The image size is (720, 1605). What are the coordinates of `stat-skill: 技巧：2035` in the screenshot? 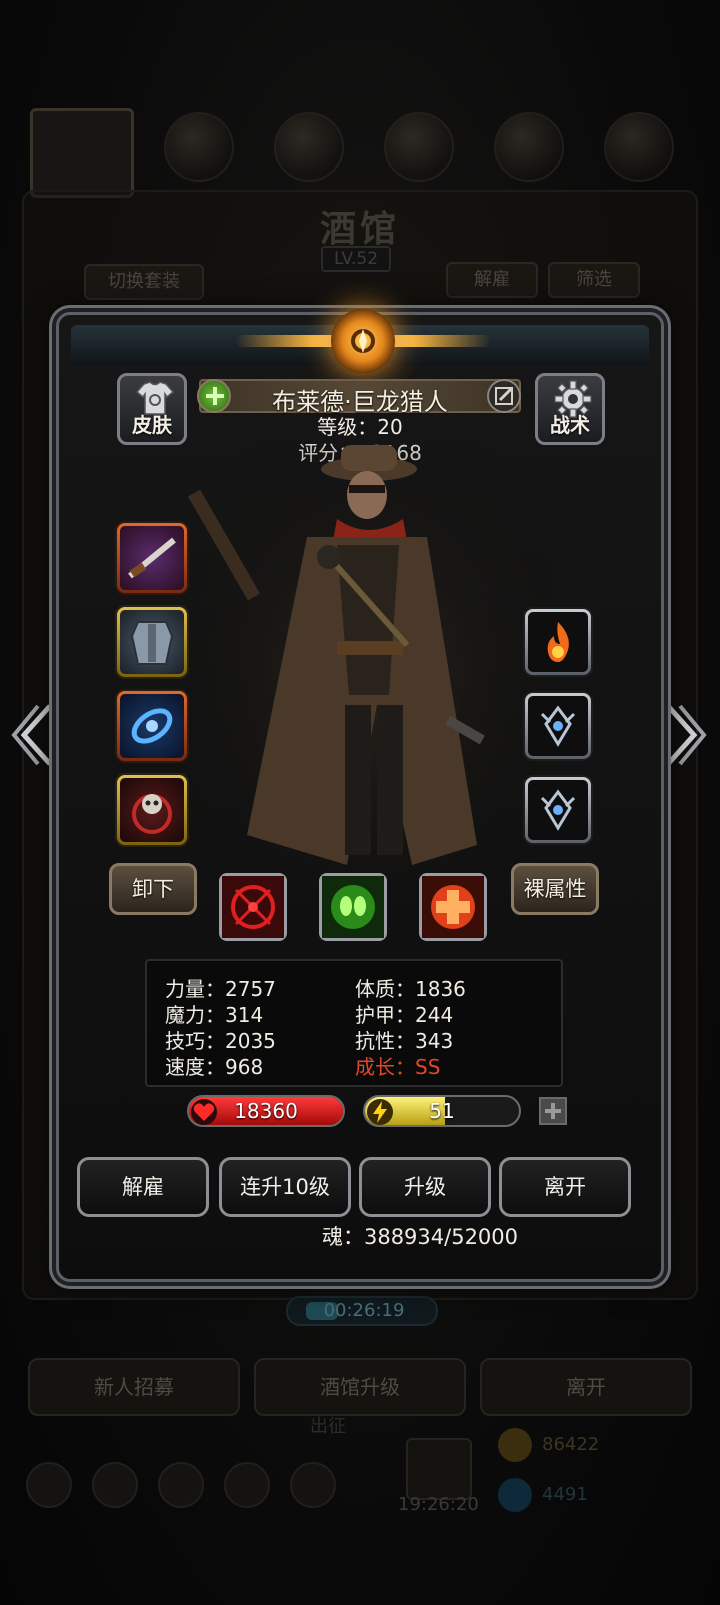 It's located at (220, 1041).